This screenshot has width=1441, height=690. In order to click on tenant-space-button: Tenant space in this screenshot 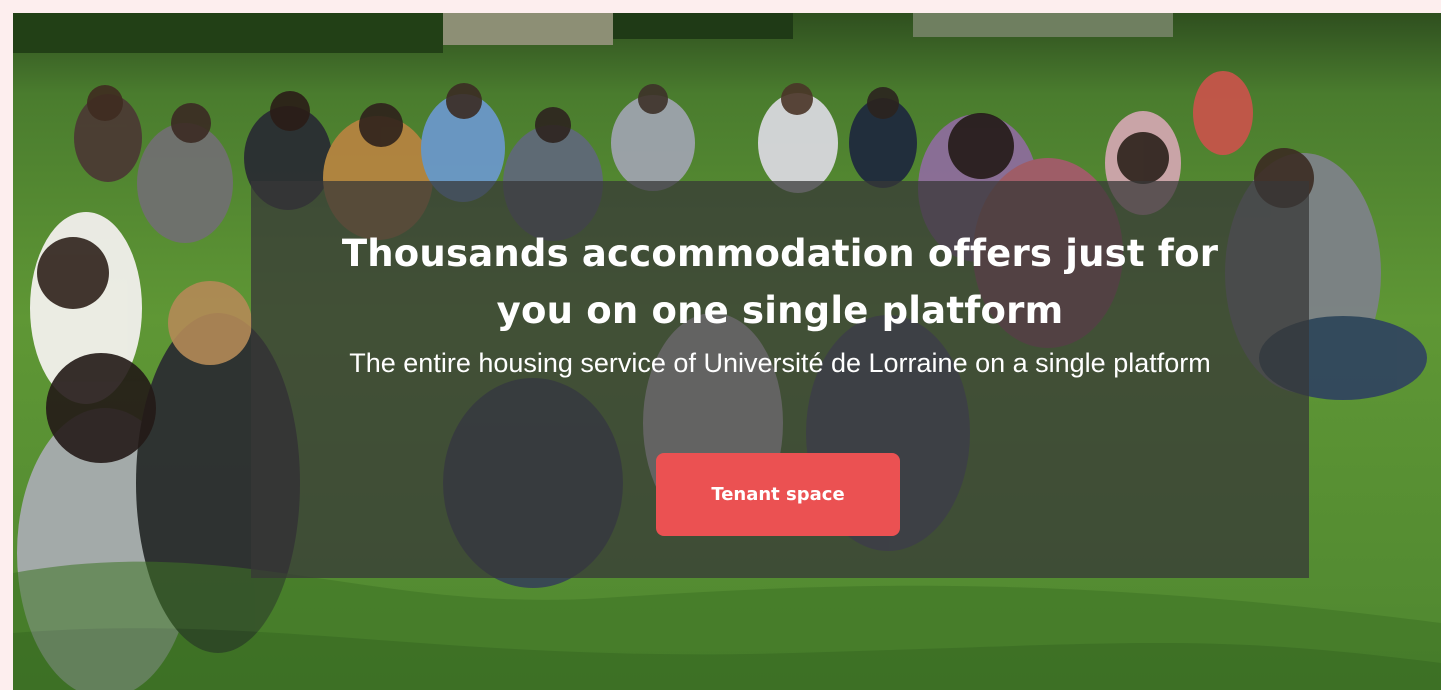, I will do `click(778, 494)`.